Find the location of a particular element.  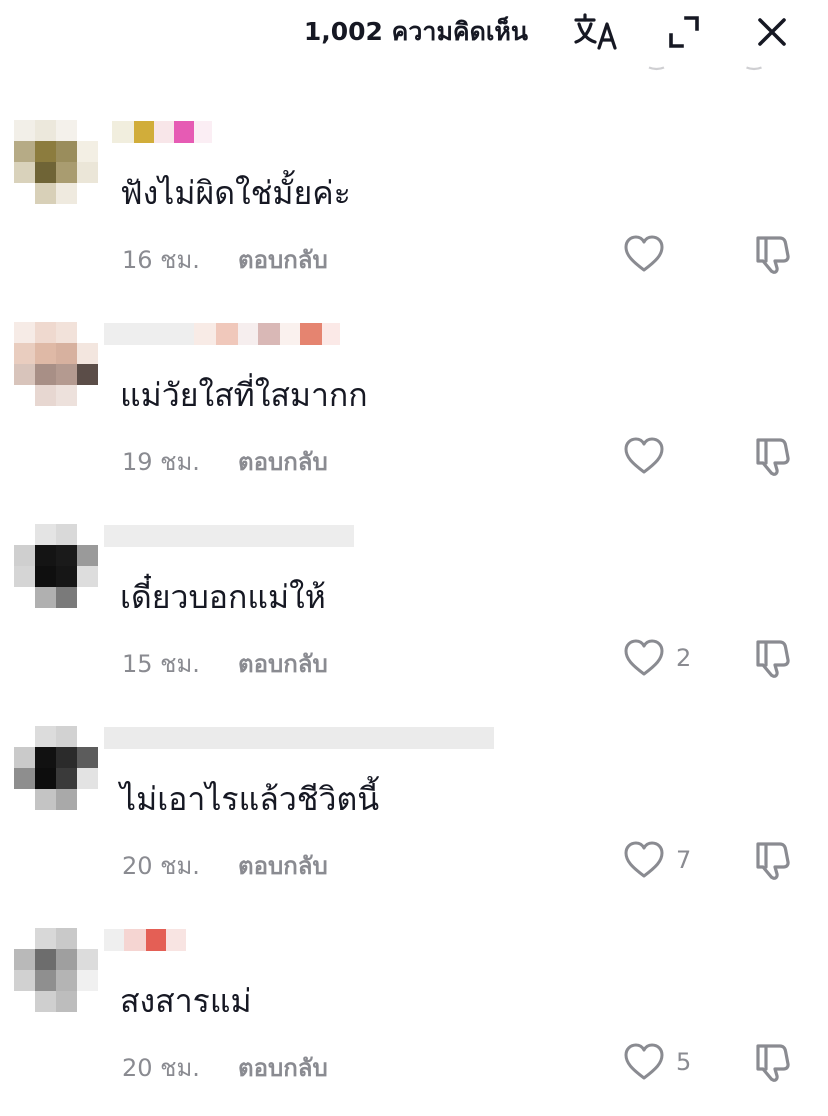

comment-text: ไม่เอาไรแล้วชีวิตนี้ is located at coordinates (250, 799).